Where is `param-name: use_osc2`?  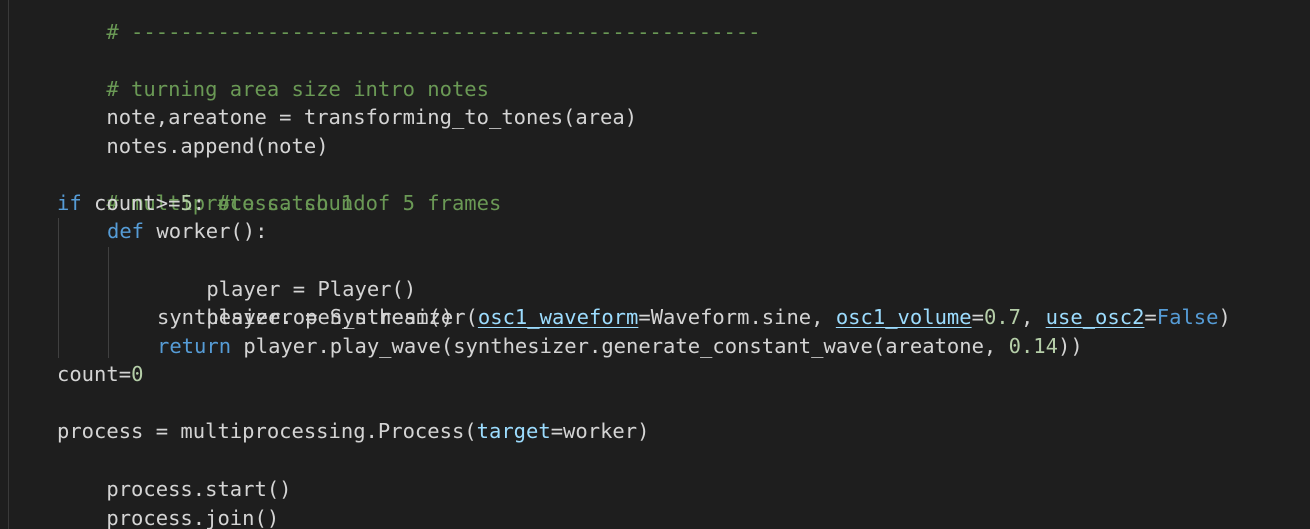
param-name: use_osc2 is located at coordinates (1095, 317).